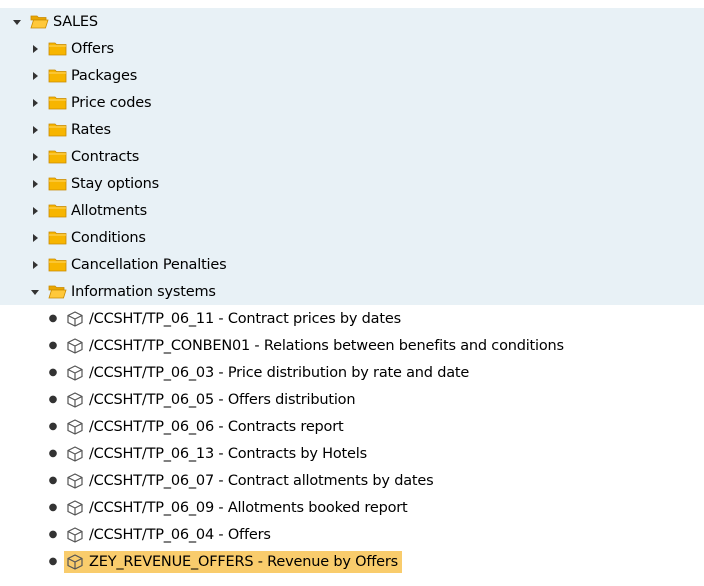 The height and width of the screenshot is (586, 704). What do you see at coordinates (352, 183) in the screenshot?
I see `tree-node-stay-options: Stay options` at bounding box center [352, 183].